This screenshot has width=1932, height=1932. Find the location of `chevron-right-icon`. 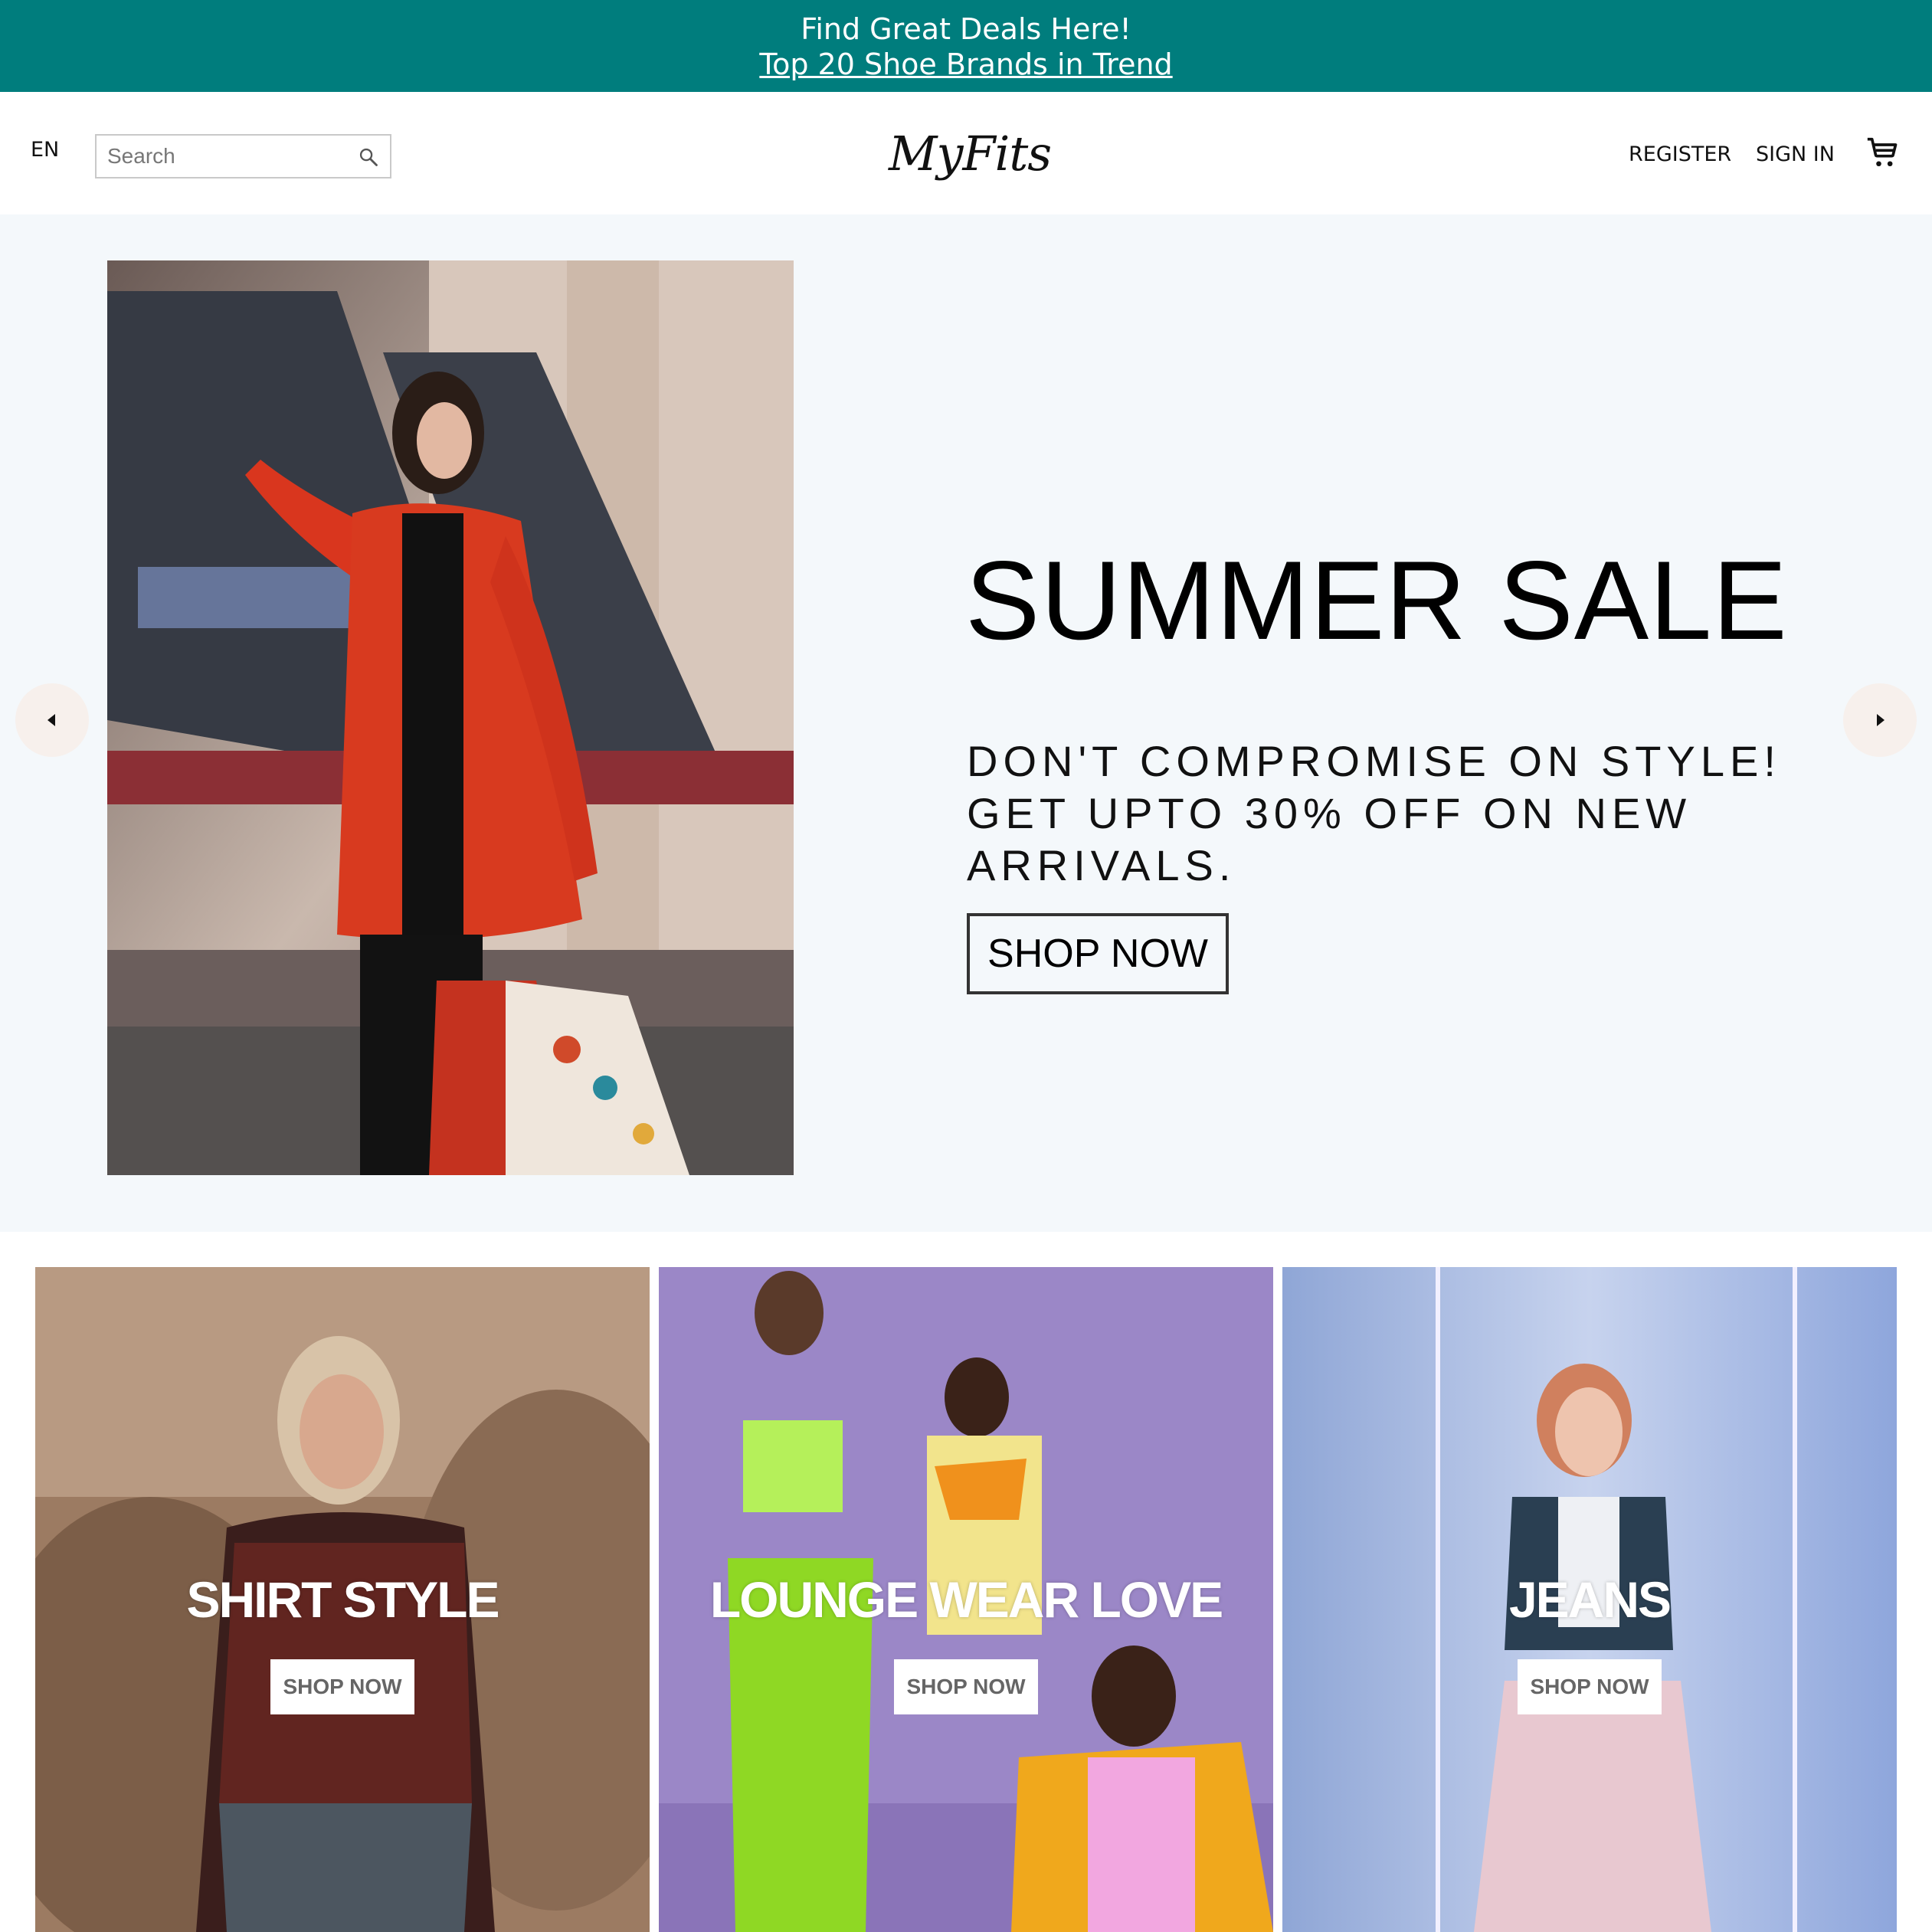

chevron-right-icon is located at coordinates (1881, 720).